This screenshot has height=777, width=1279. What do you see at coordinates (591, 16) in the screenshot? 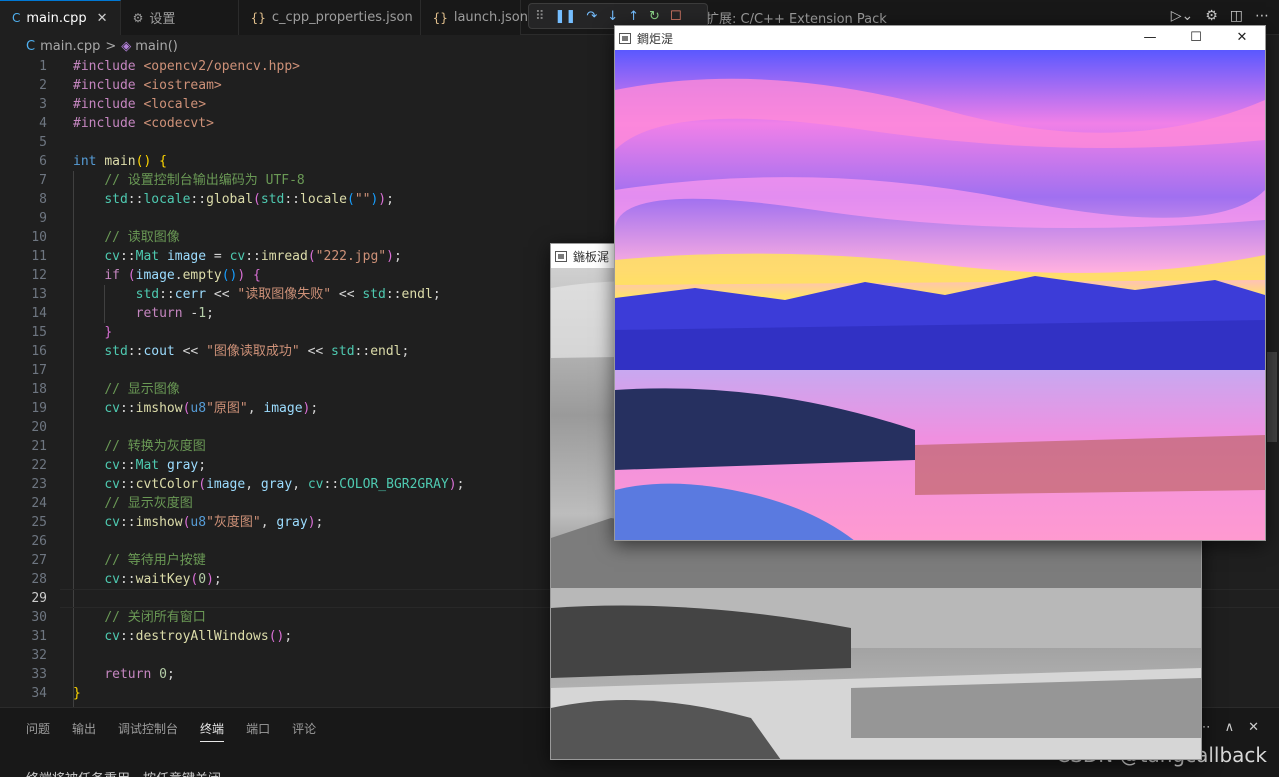
I see `step-over-icon: ↷` at bounding box center [591, 16].